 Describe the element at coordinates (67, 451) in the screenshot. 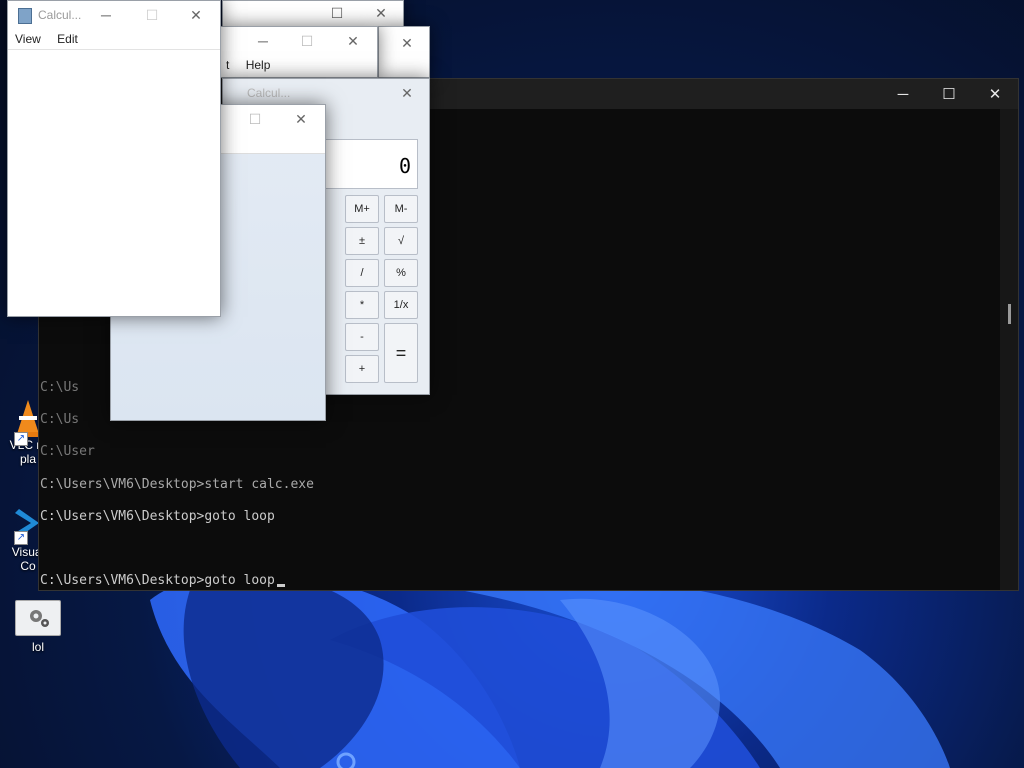

I see `console-line: C:\User` at that location.